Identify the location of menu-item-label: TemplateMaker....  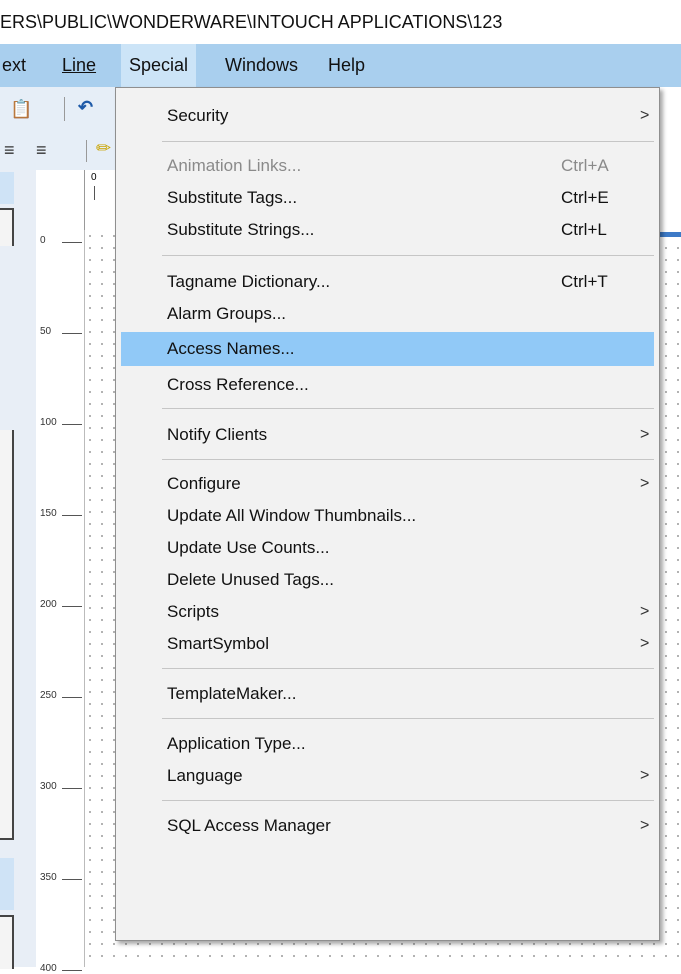
(232, 693).